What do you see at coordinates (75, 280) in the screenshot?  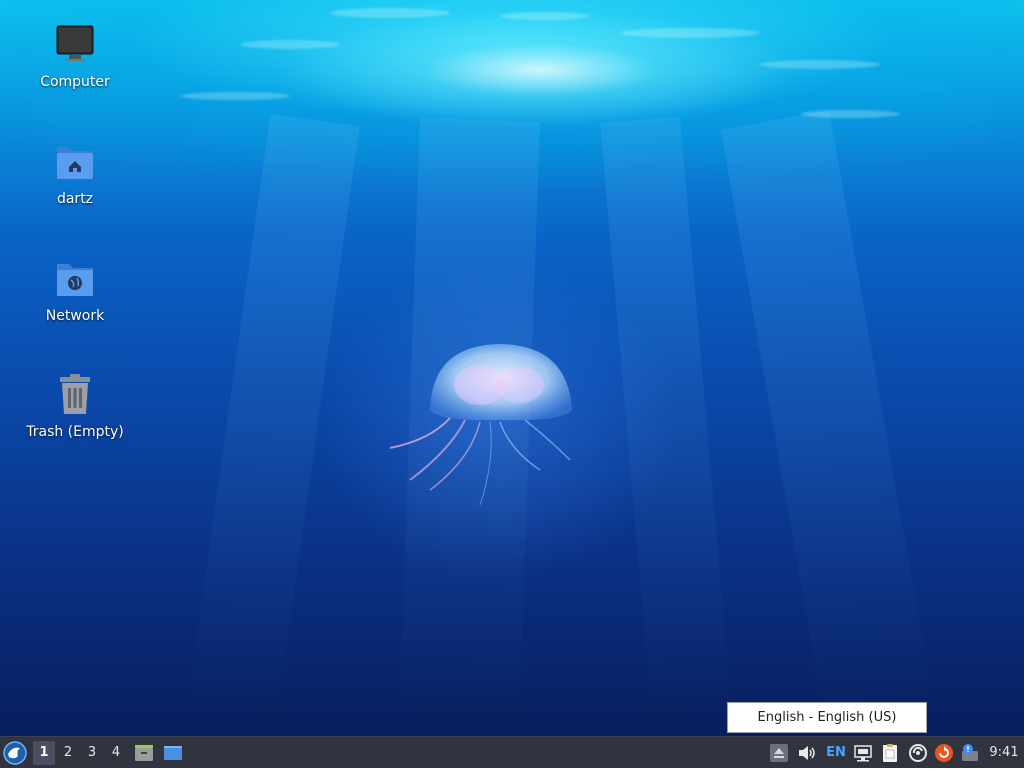 I see `network-folder-icon` at bounding box center [75, 280].